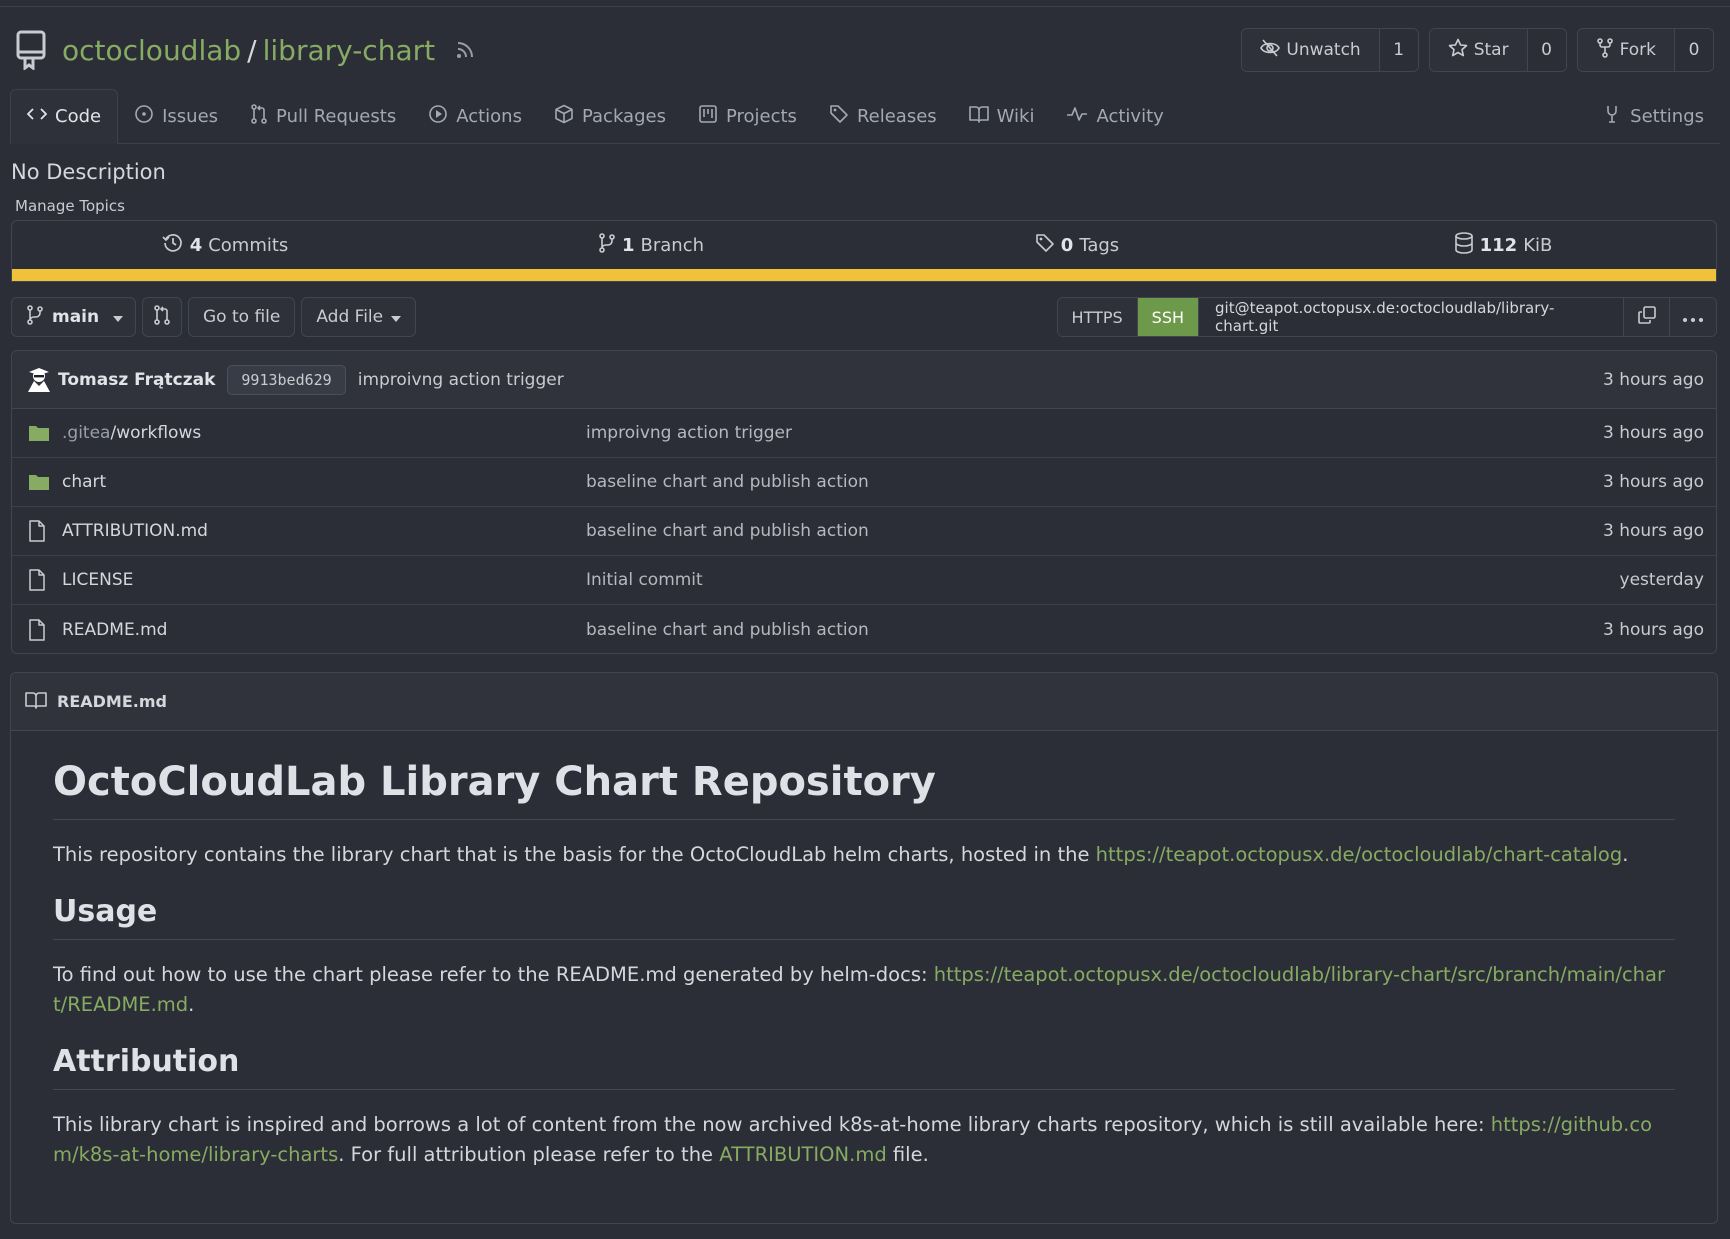 The width and height of the screenshot is (1730, 1239). Describe the element at coordinates (324, 531) in the screenshot. I see `file-name: ATTRIBUTION.md` at that location.